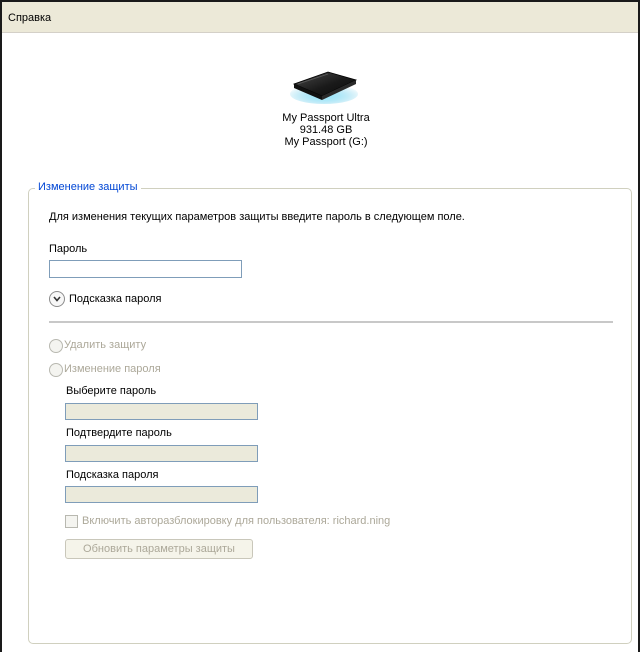 Image resolution: width=640 pixels, height=652 pixels. What do you see at coordinates (115, 299) in the screenshot?
I see `password-hint-toggle-label: Подсказка пароля` at bounding box center [115, 299].